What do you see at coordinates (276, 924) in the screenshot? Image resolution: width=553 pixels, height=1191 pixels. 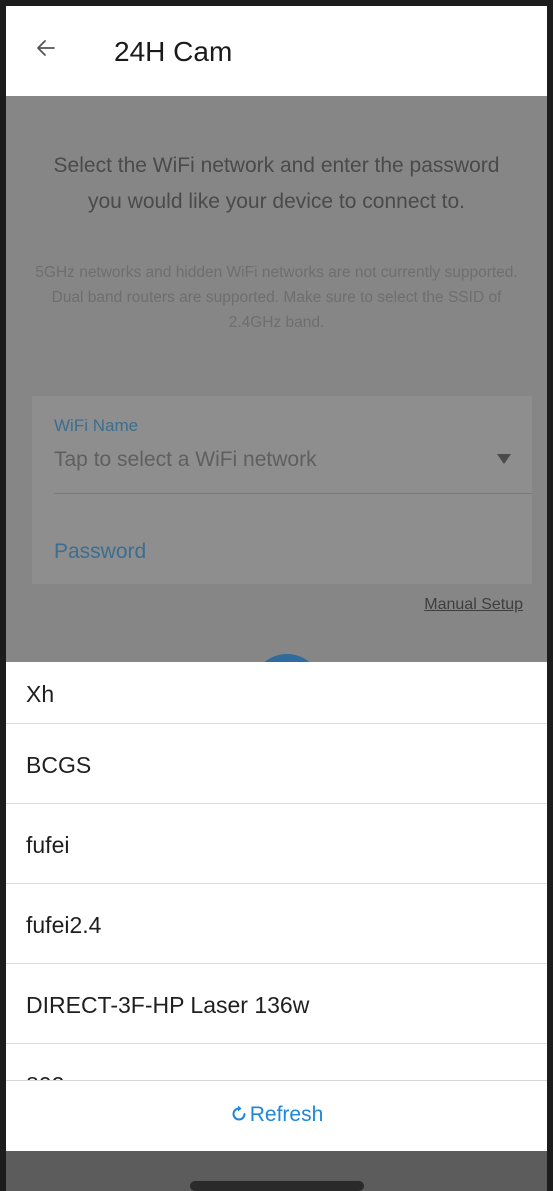 I see `network-item: fufei2.4` at bounding box center [276, 924].